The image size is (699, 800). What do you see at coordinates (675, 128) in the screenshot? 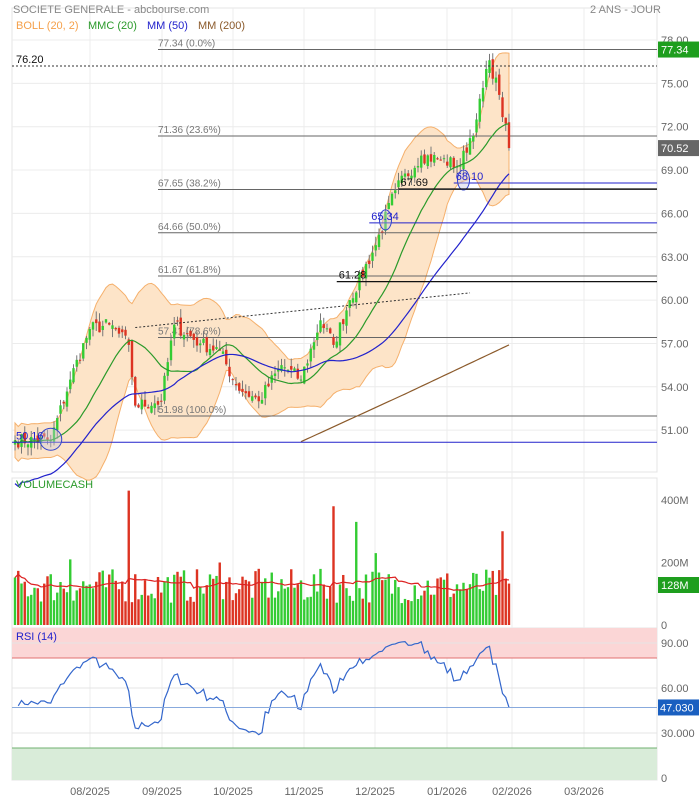
I see `price-tick: 72.00` at bounding box center [675, 128].